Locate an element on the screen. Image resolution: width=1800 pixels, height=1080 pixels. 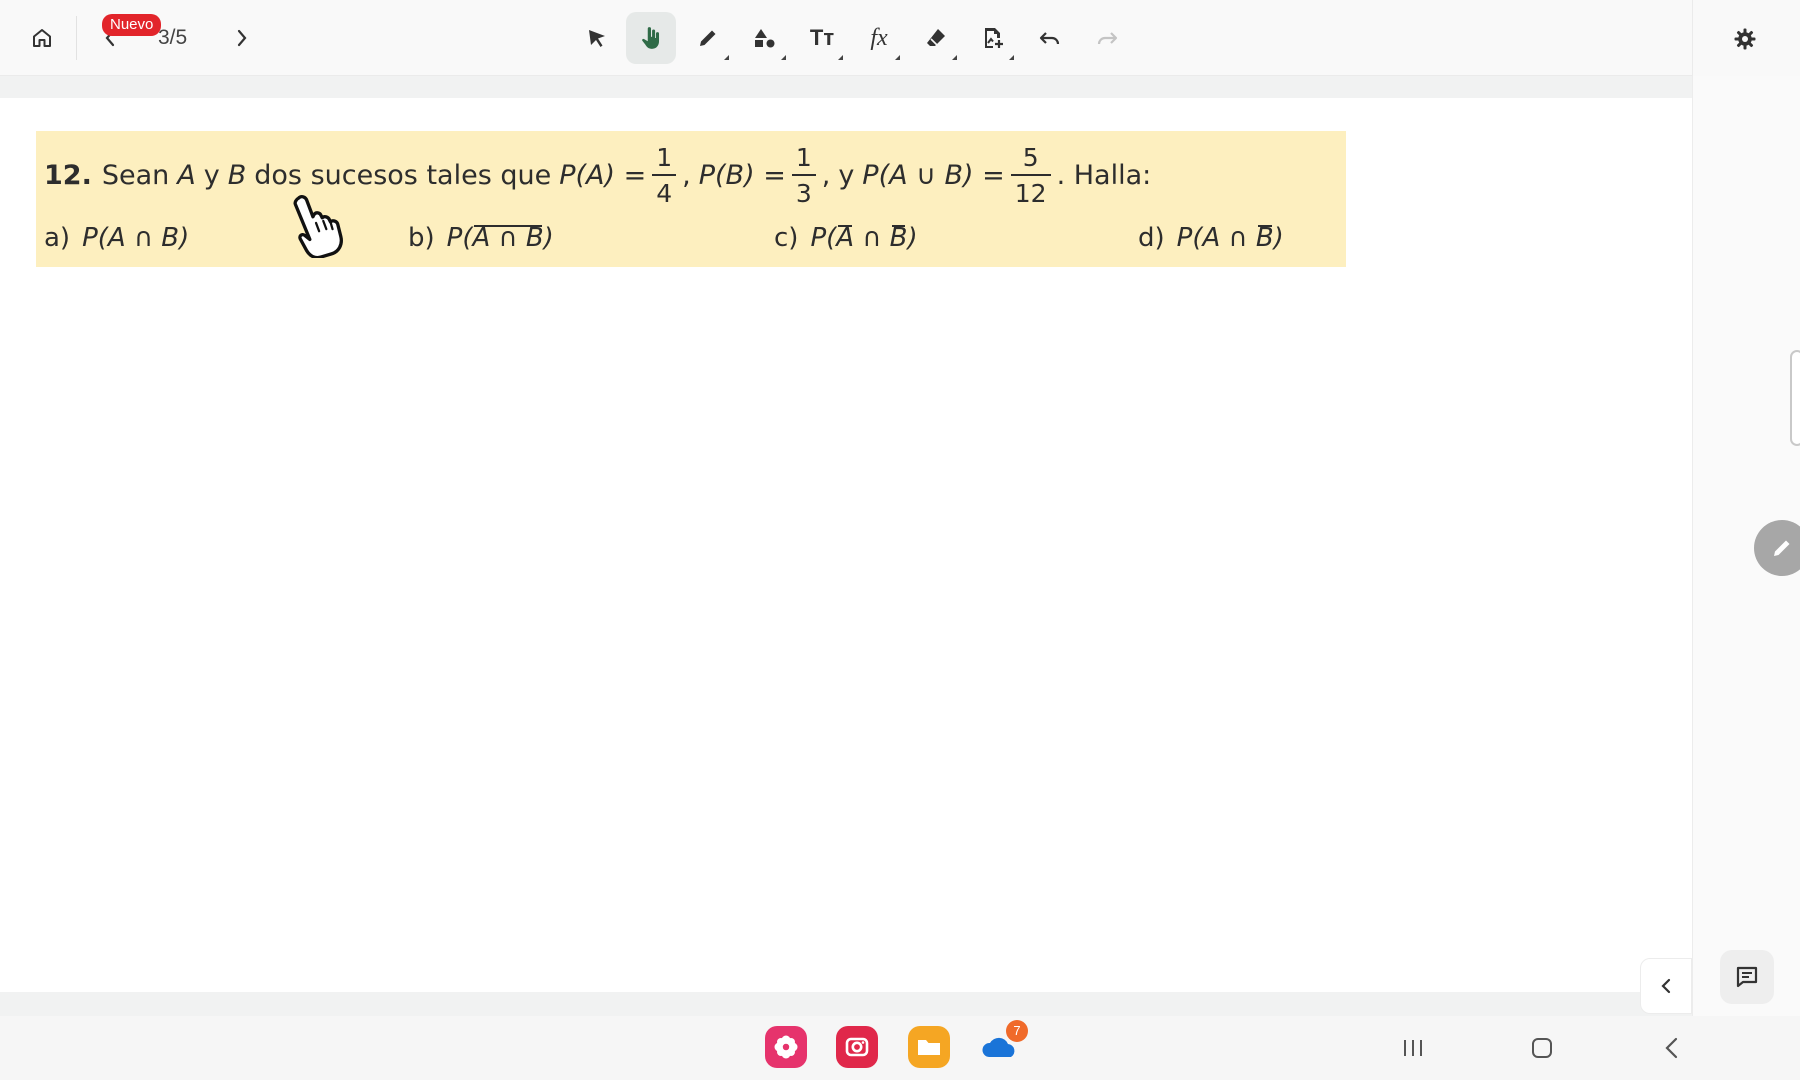
dock-app-camera is located at coordinates (857, 1047).